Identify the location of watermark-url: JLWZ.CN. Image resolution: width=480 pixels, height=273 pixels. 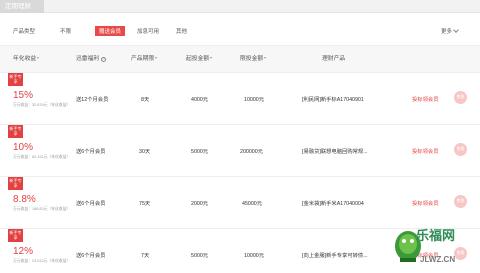
(438, 259).